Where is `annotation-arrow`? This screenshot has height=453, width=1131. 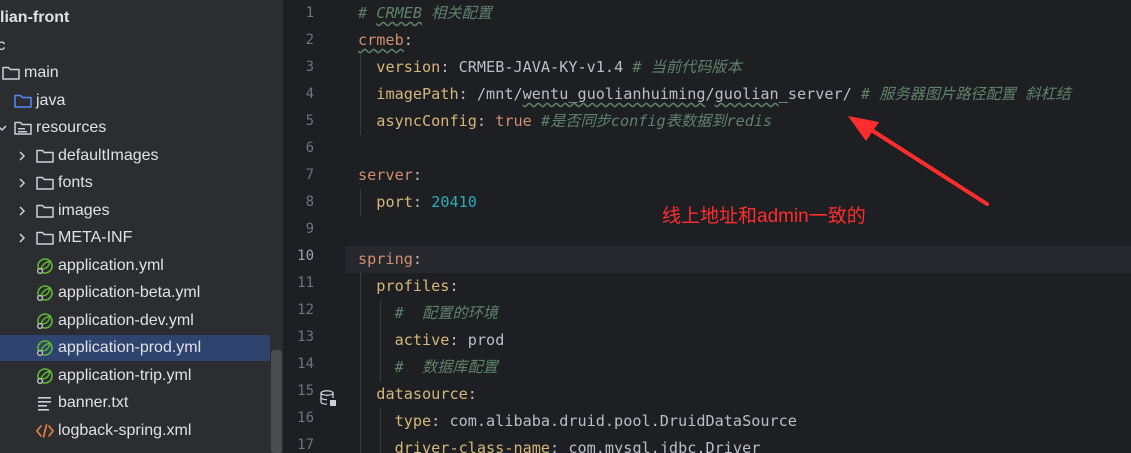
annotation-arrow is located at coordinates (918, 161).